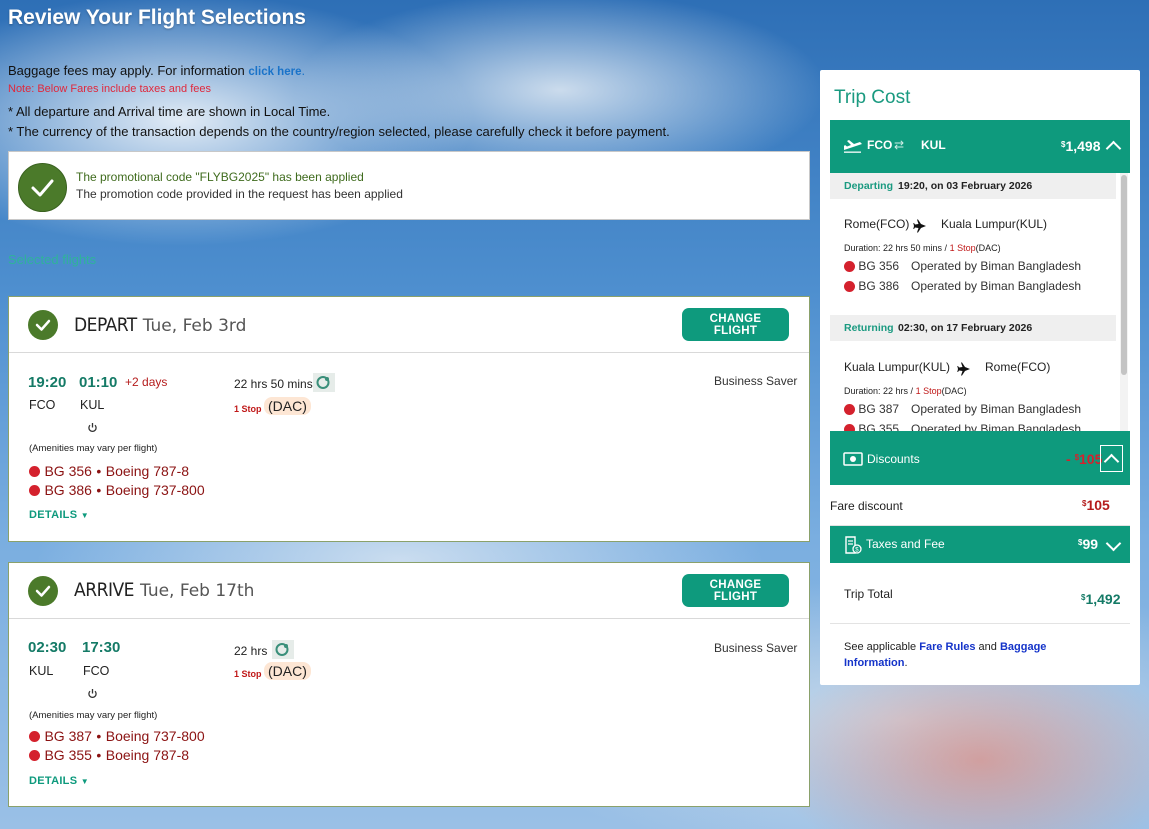 The height and width of the screenshot is (829, 1149). Describe the element at coordinates (68, 471) in the screenshot. I see `flight-number: BG 356` at that location.